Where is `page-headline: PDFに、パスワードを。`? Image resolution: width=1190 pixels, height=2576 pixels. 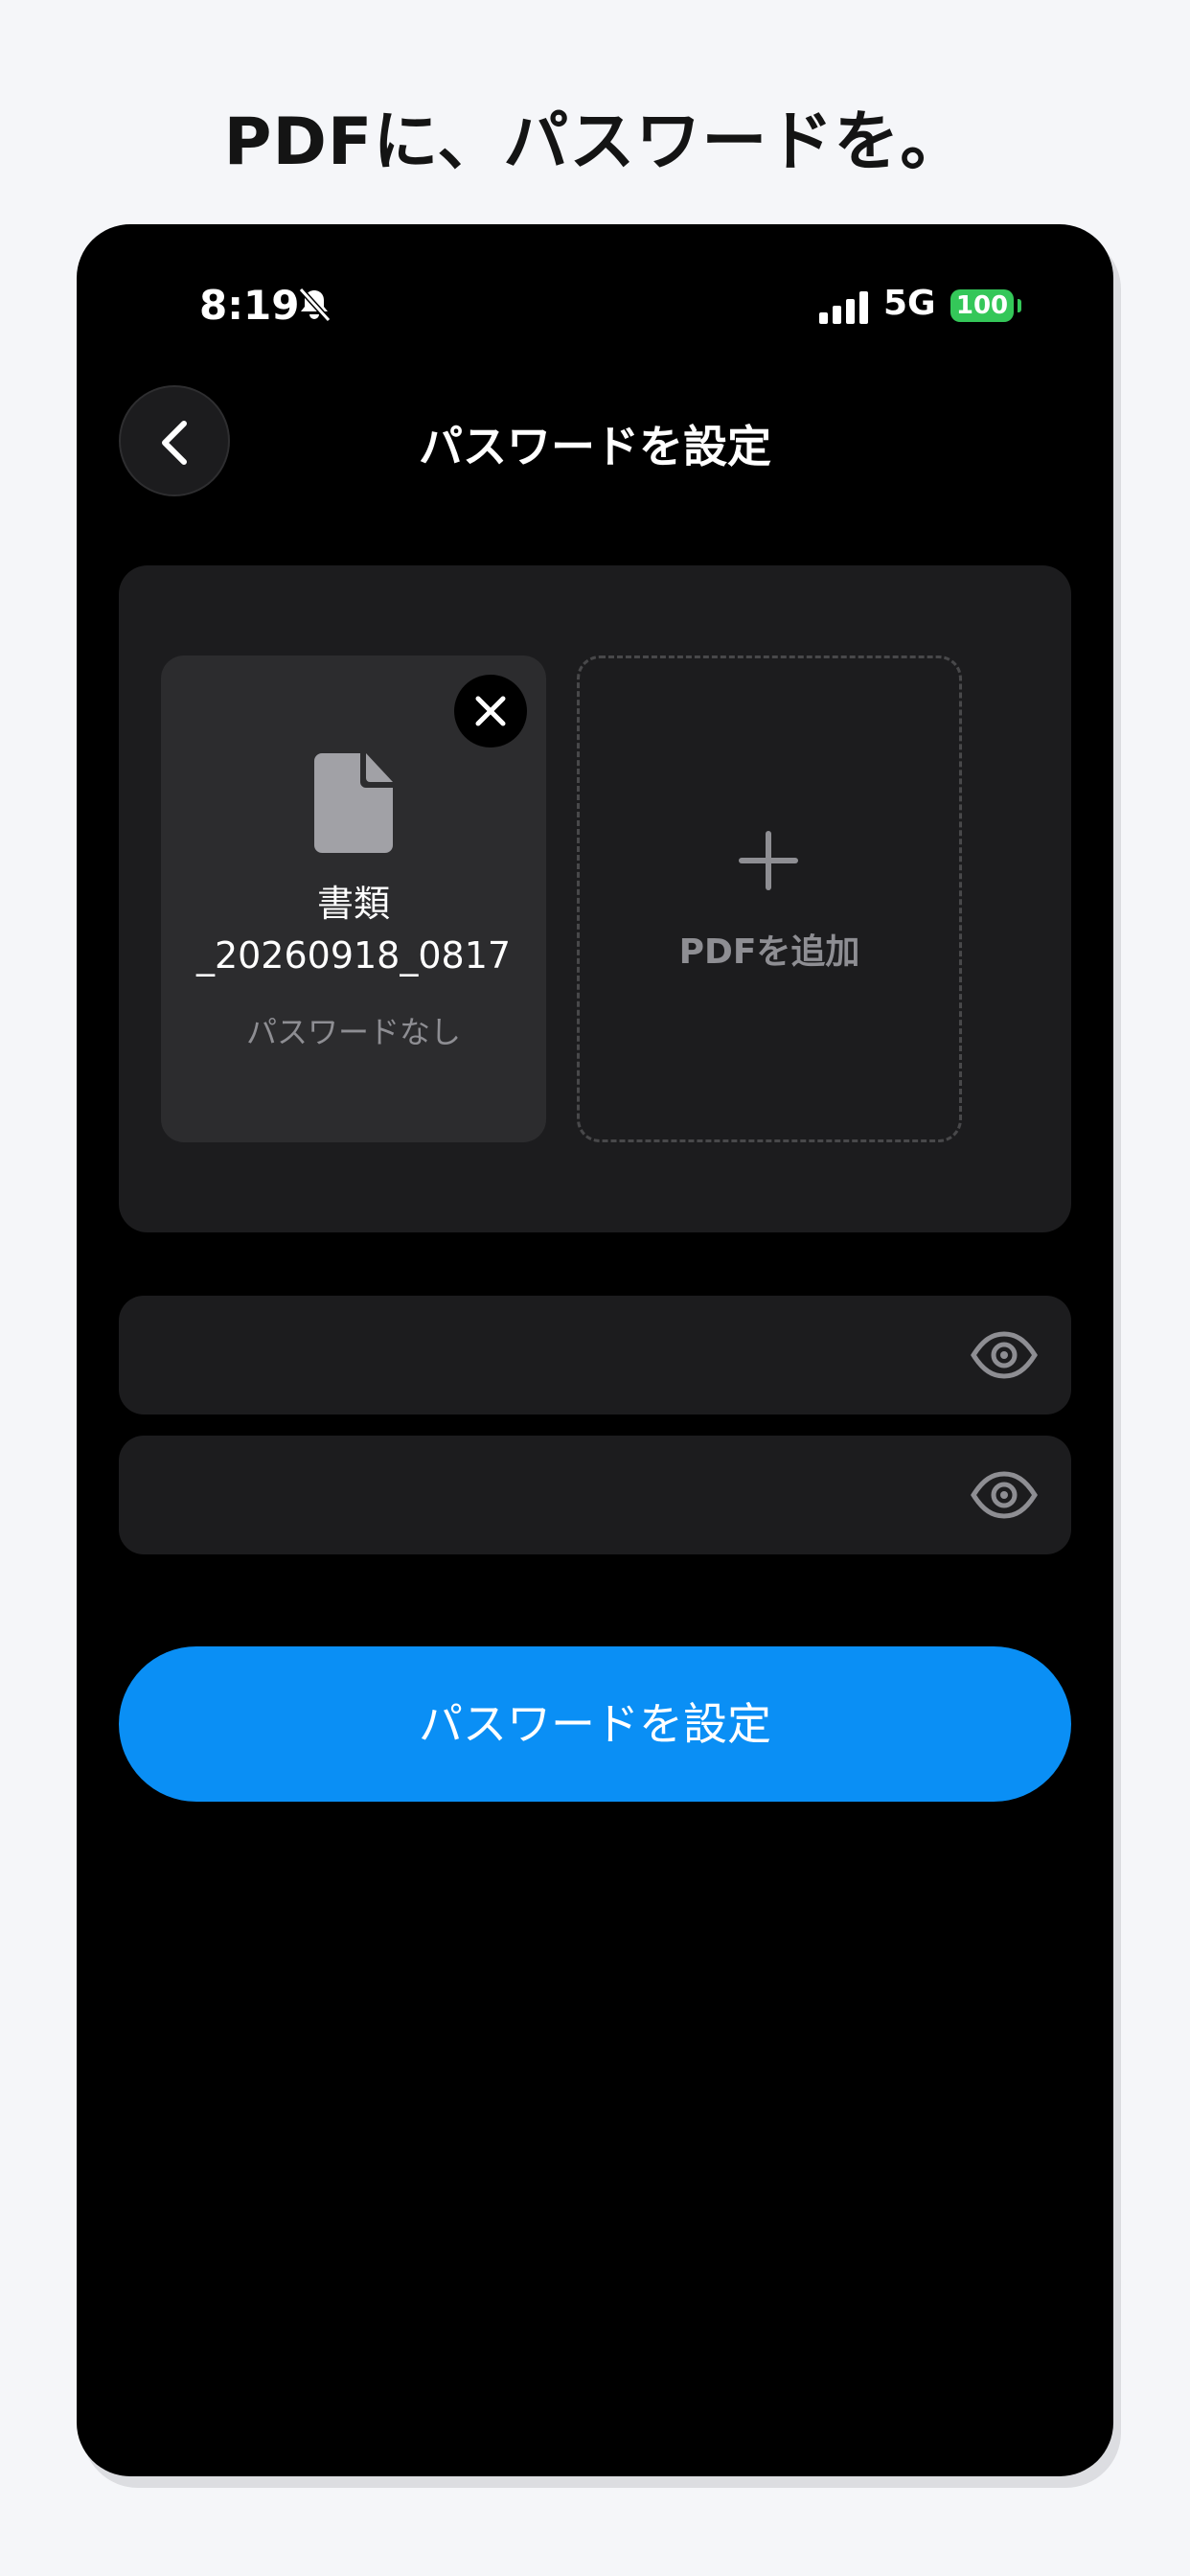
page-headline: PDFに、パスワードを。 is located at coordinates (595, 142).